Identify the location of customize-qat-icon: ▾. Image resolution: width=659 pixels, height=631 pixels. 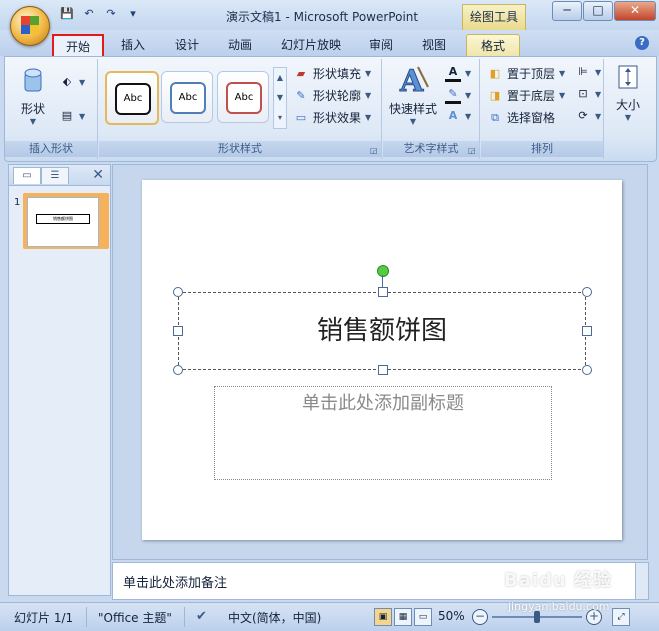
(133, 14).